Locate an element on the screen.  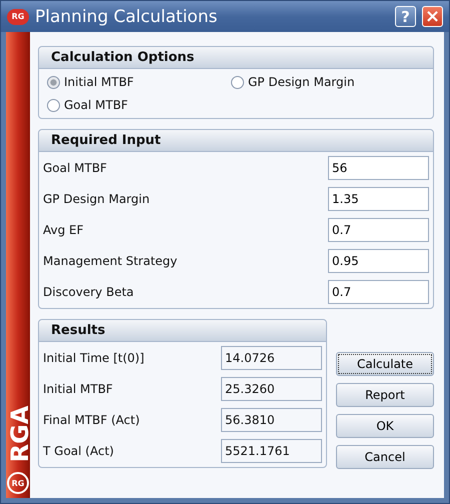
result-label: T Goal (Act) is located at coordinates (78, 451).